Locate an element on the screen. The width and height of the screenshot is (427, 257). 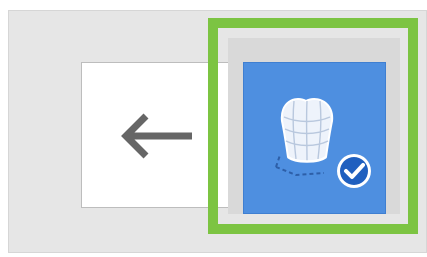
arrow-left-icon is located at coordinates (156, 136).